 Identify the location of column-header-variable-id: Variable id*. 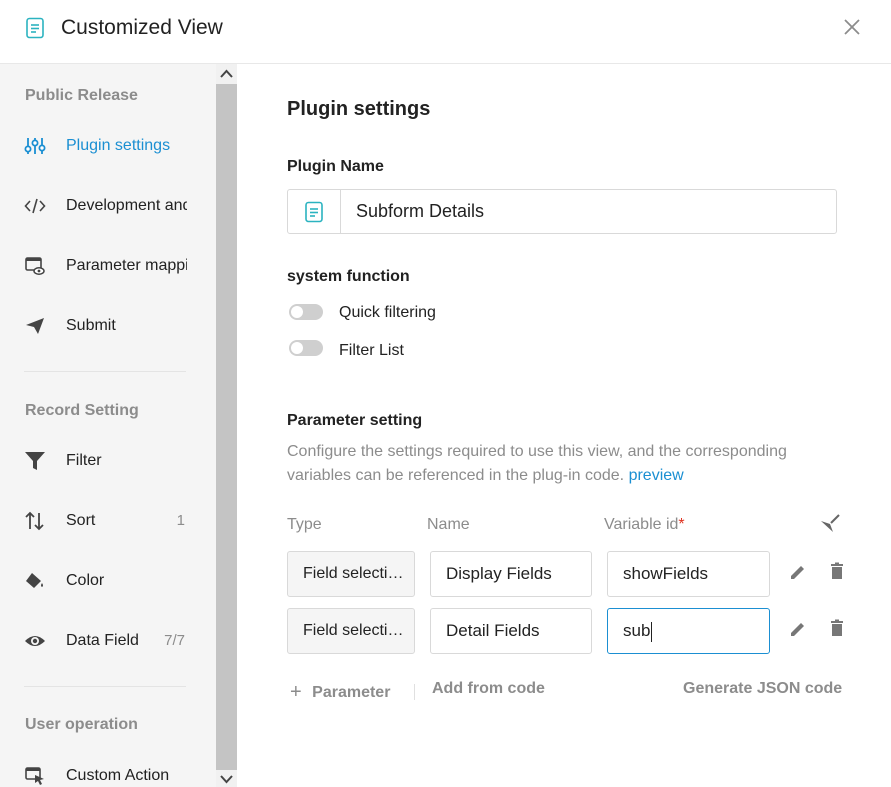
(644, 525).